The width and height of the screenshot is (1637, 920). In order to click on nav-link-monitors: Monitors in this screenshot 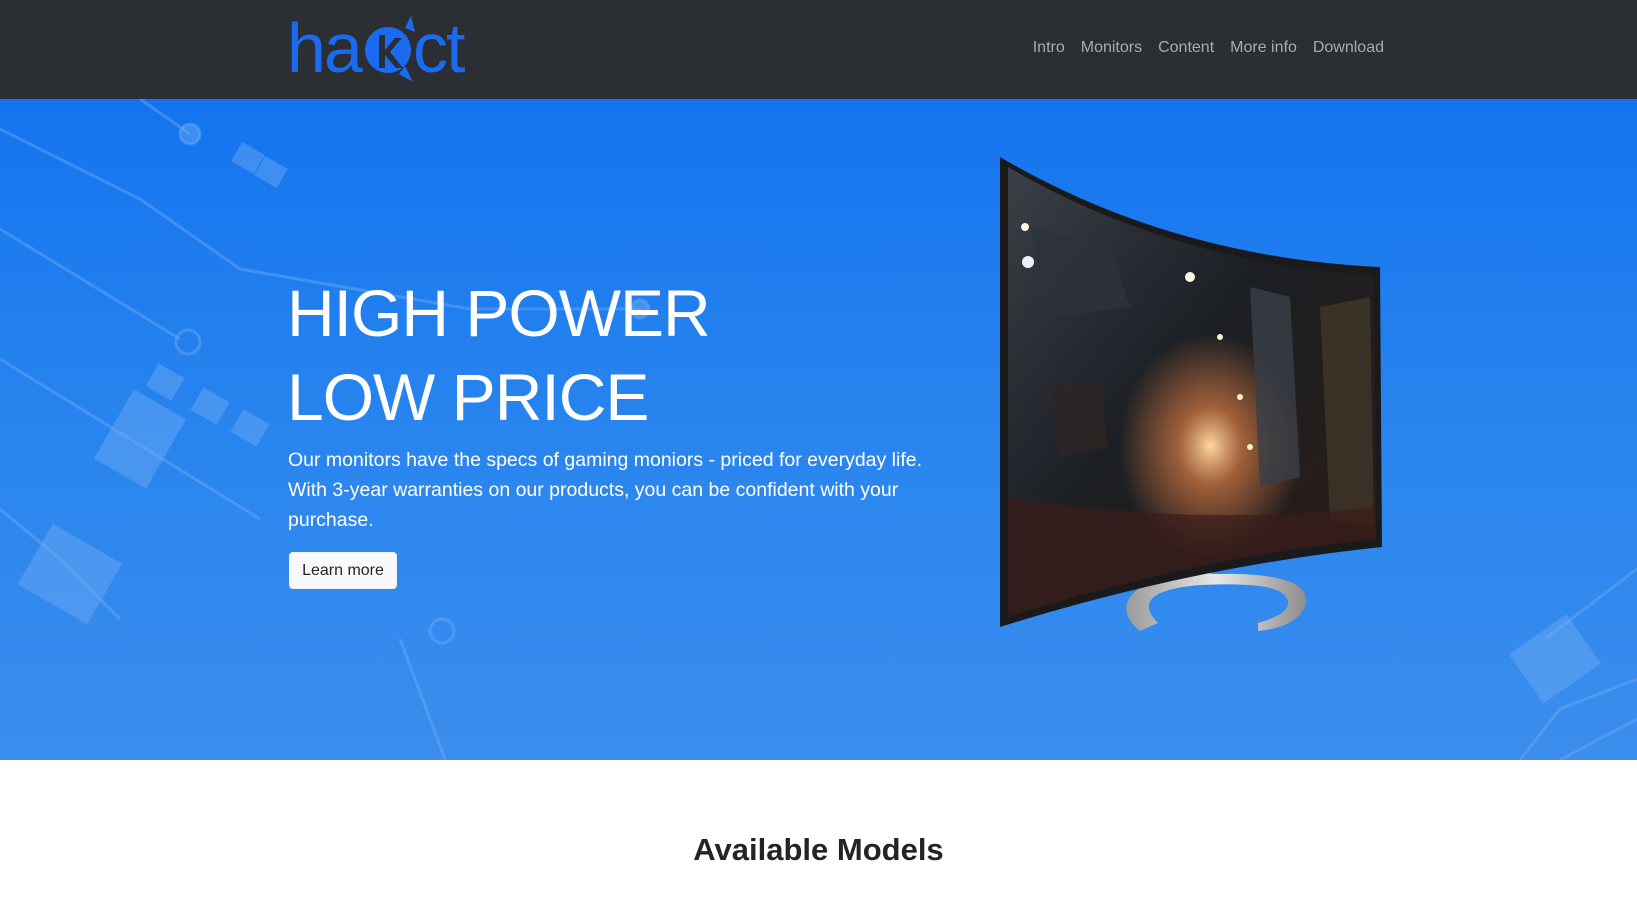, I will do `click(1111, 48)`.